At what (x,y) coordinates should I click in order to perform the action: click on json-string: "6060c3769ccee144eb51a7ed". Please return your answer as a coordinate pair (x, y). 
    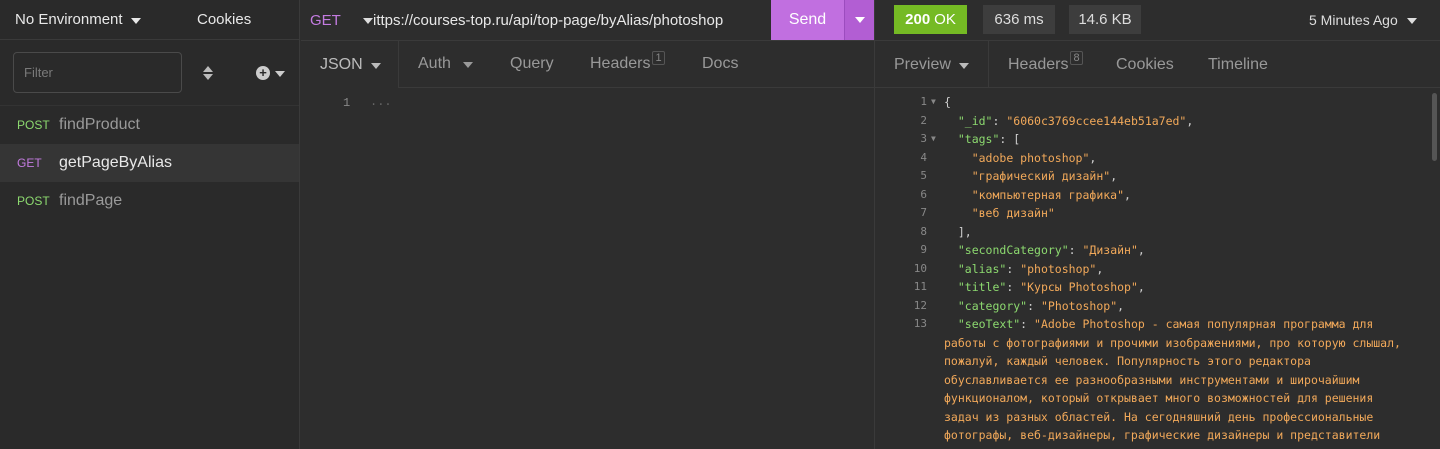
    Looking at the image, I should click on (1096, 120).